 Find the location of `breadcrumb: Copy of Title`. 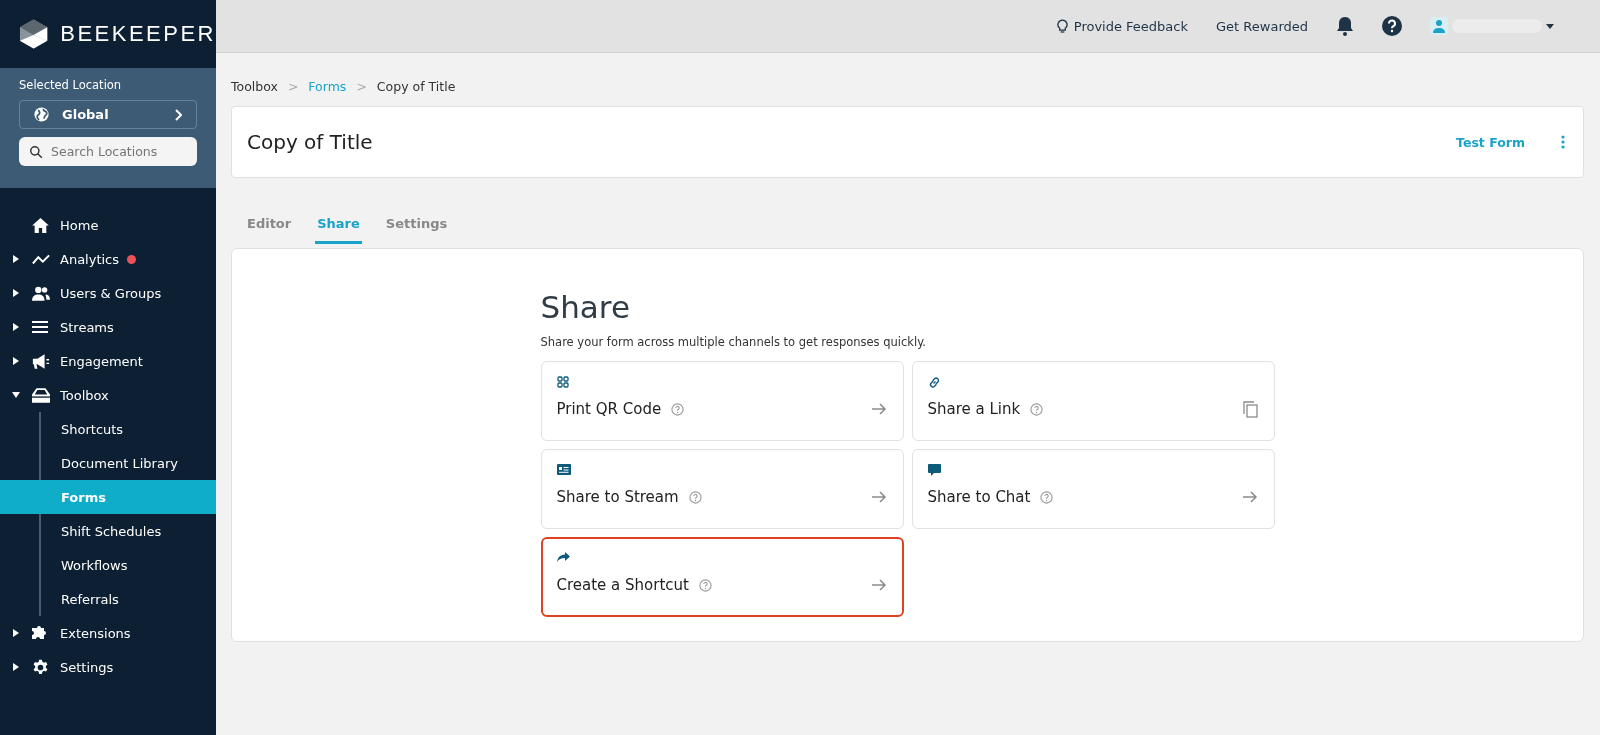

breadcrumb: Copy of Title is located at coordinates (416, 86).